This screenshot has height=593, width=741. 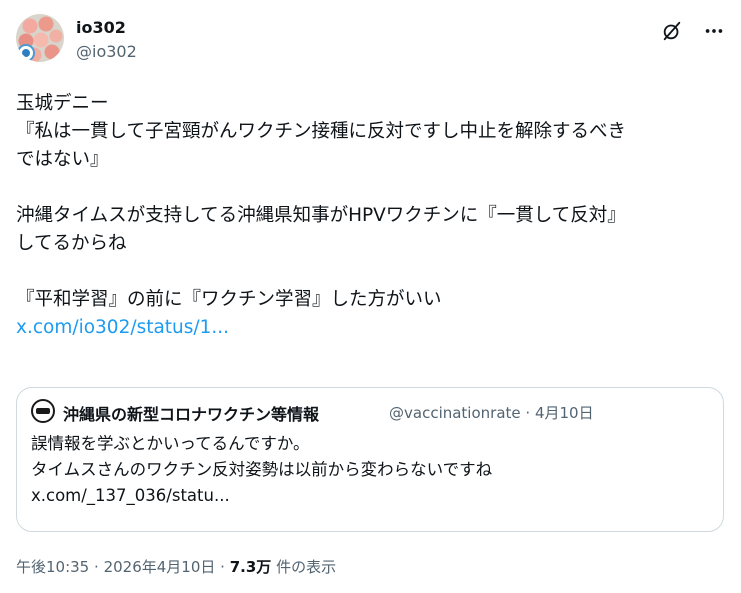 What do you see at coordinates (672, 31) in the screenshot?
I see `grok-icon` at bounding box center [672, 31].